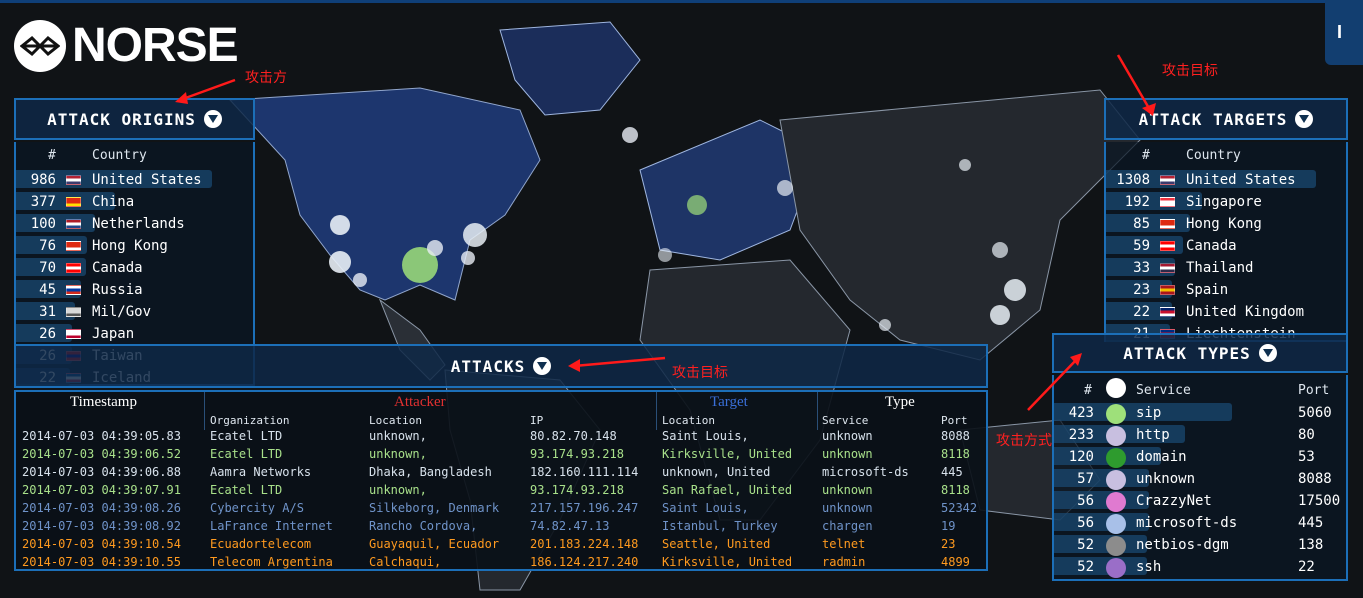 This screenshot has width=1363, height=598. What do you see at coordinates (126, 45) in the screenshot?
I see `norse-logo: NORSE` at bounding box center [126, 45].